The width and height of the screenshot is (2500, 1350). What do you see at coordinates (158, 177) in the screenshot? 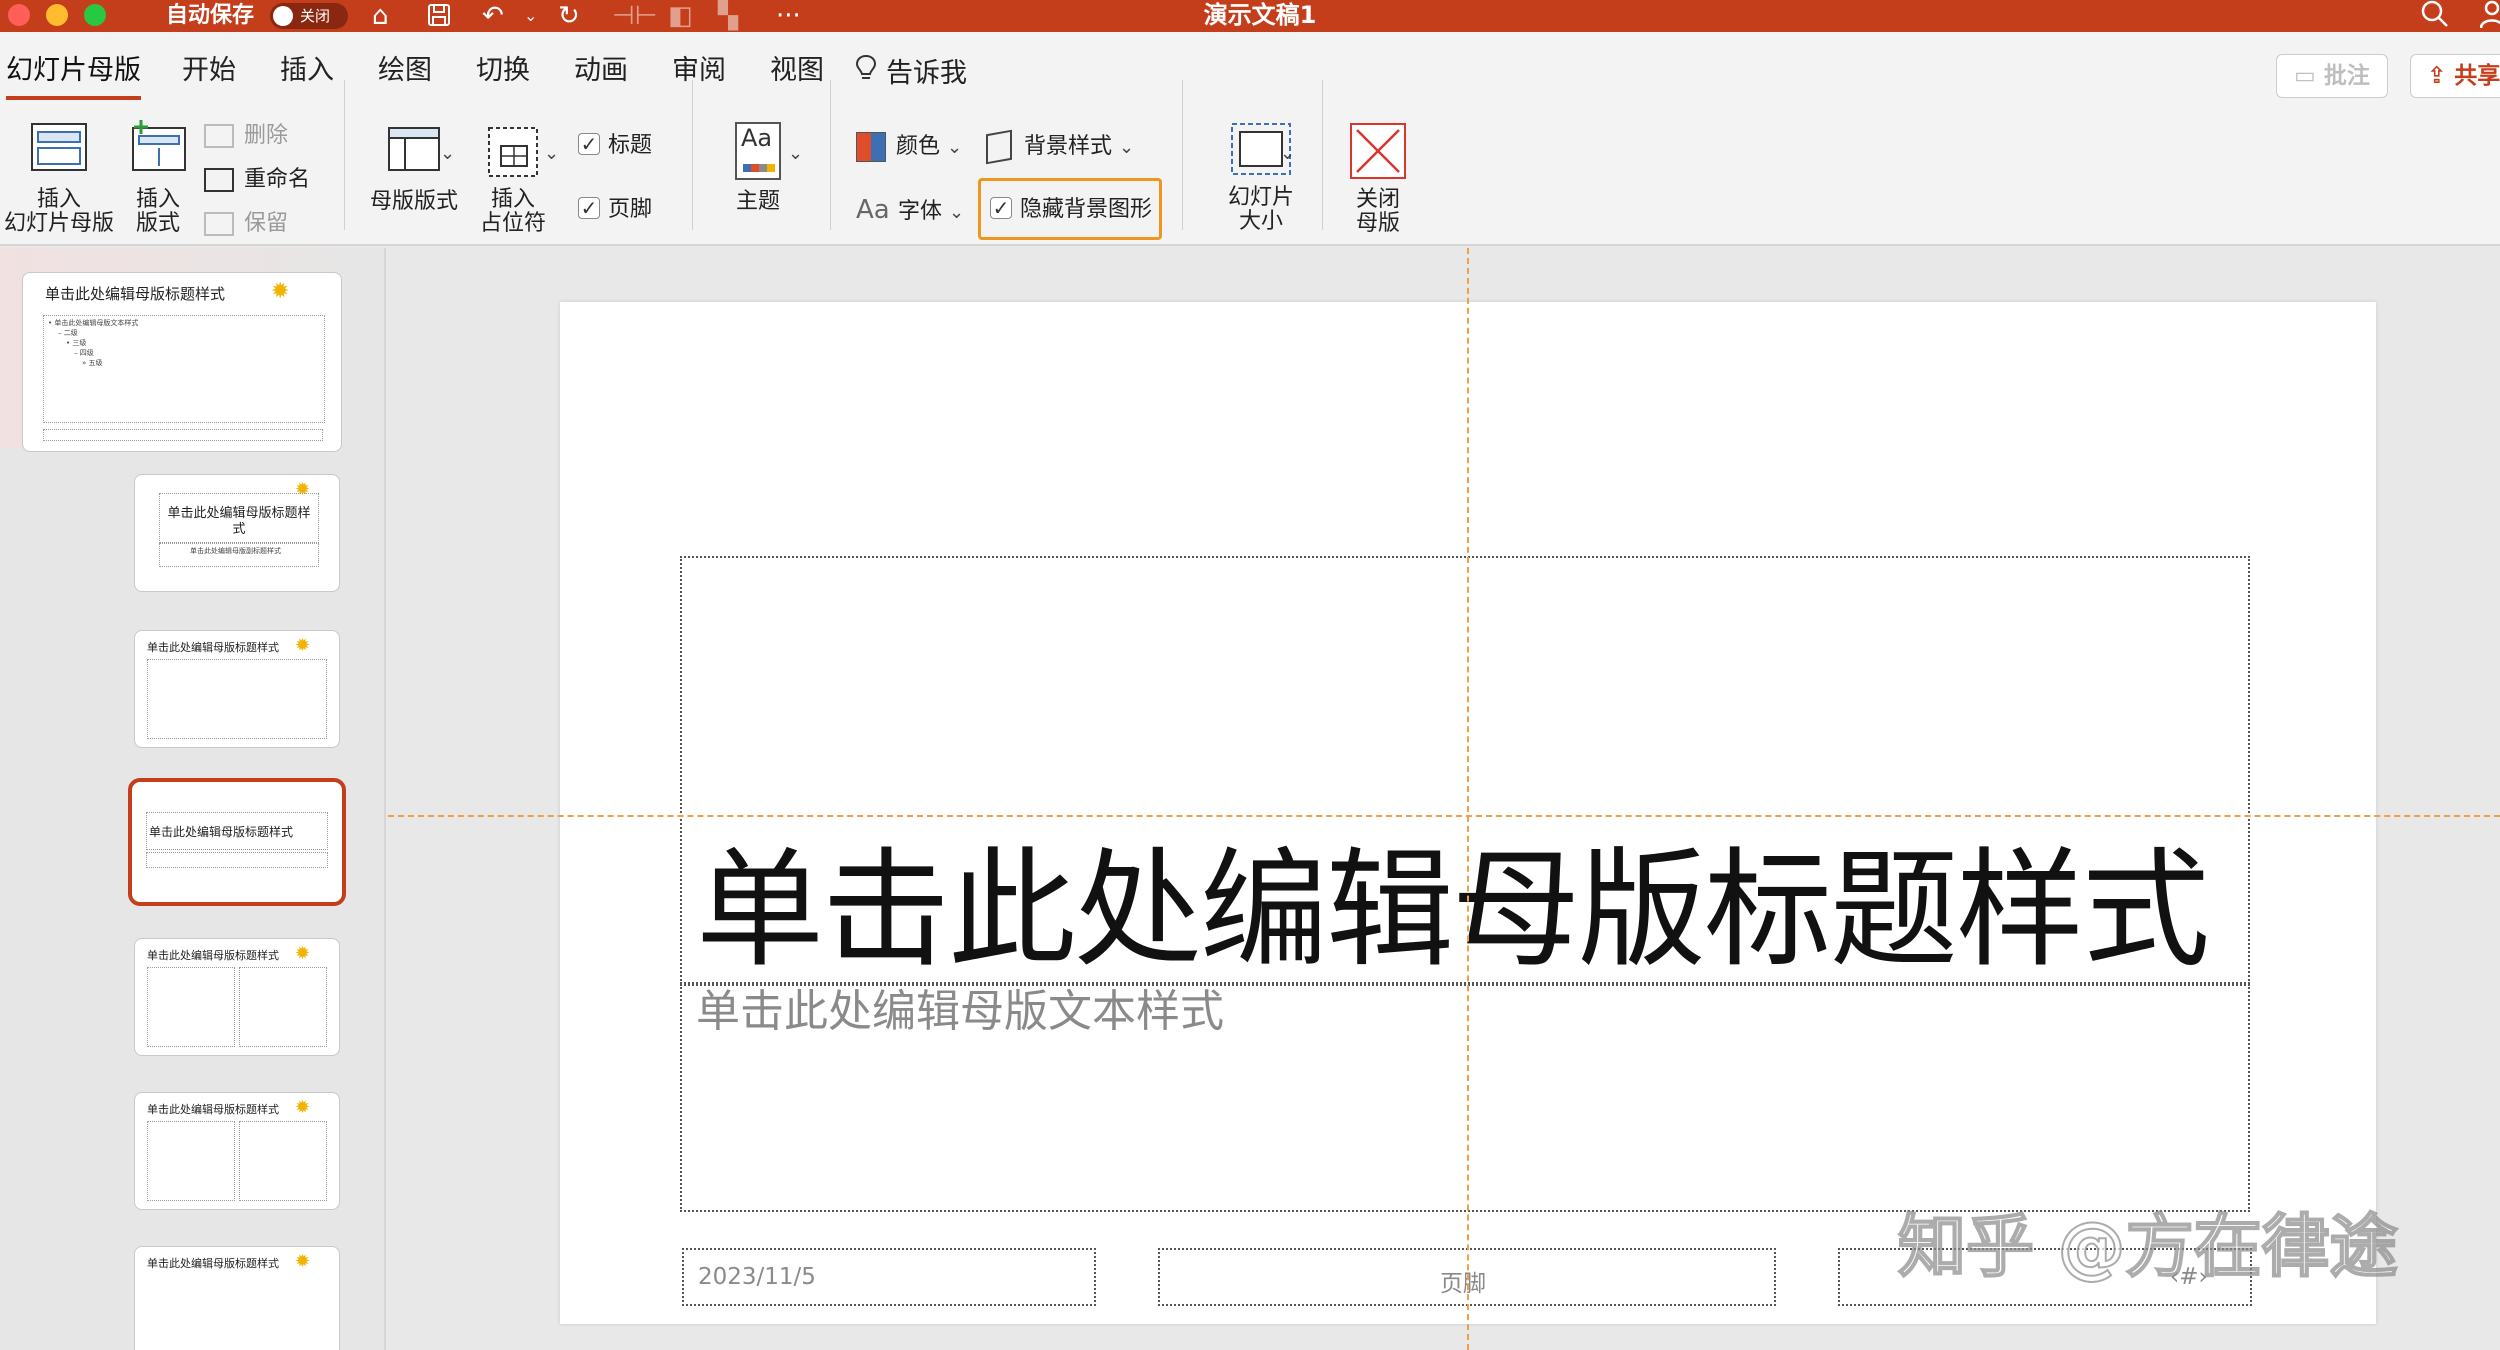
I see `insert-layout-button: 插入 版式` at bounding box center [158, 177].